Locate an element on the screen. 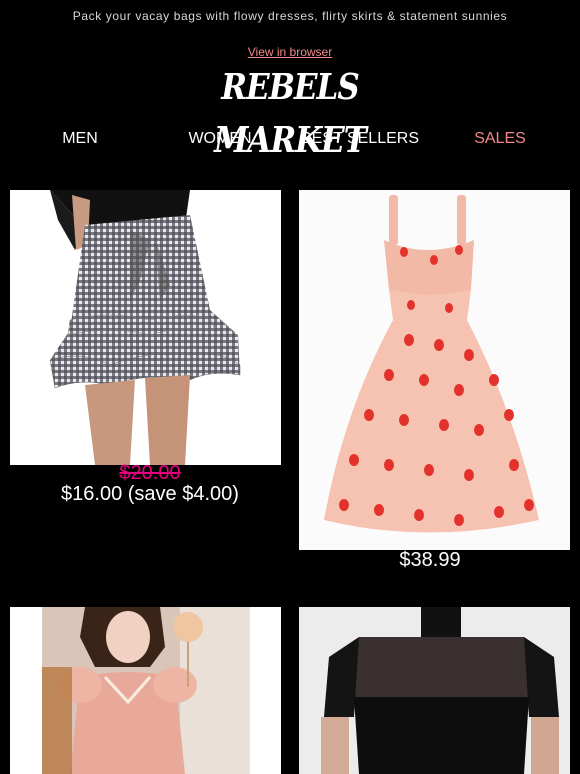 Image resolution: width=580 pixels, height=774 pixels. product-image-black-top is located at coordinates (434, 690).